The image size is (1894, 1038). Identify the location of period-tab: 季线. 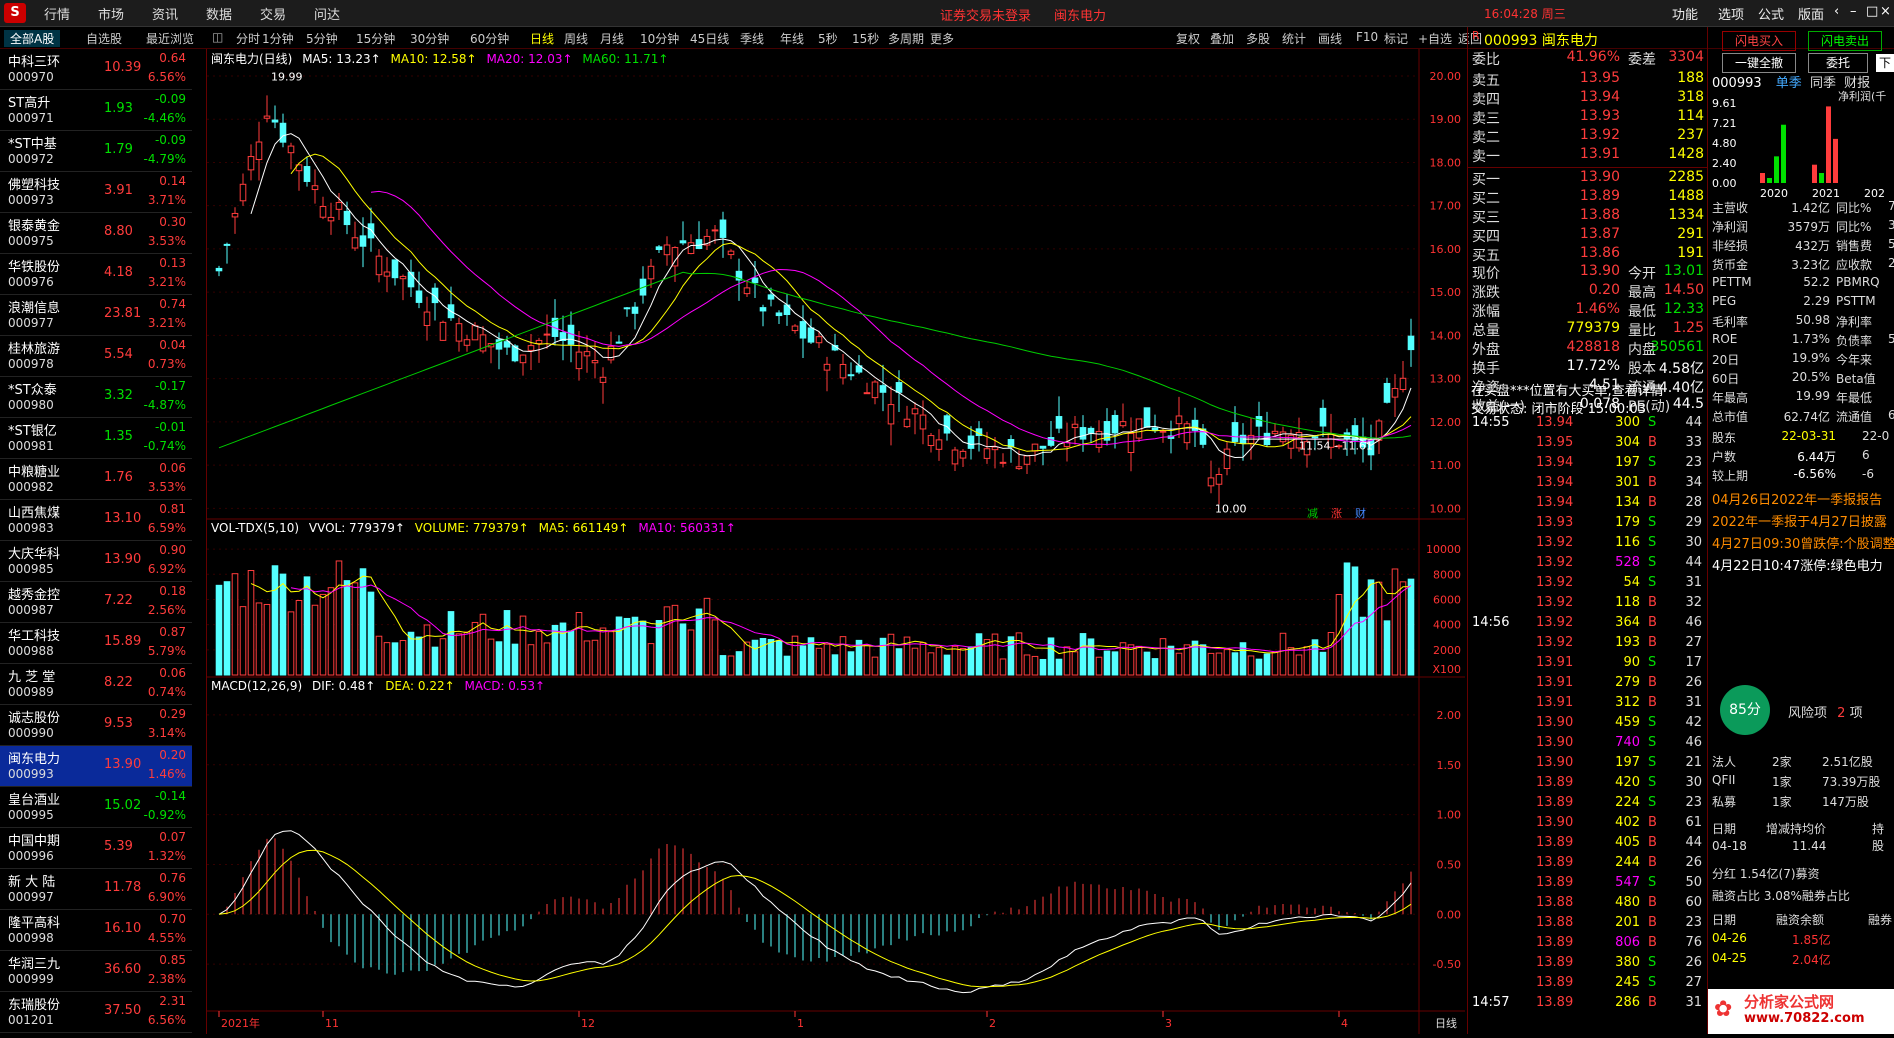
(752, 38).